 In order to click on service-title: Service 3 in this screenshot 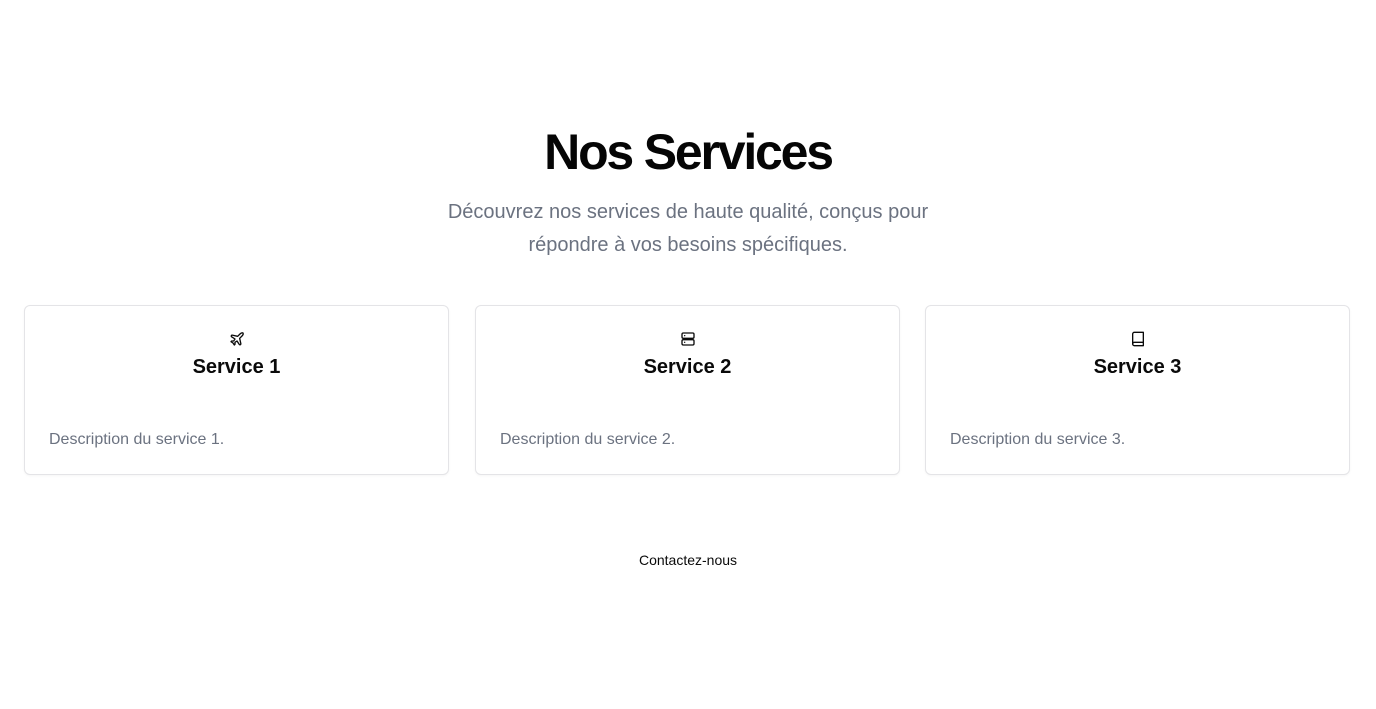, I will do `click(1137, 367)`.